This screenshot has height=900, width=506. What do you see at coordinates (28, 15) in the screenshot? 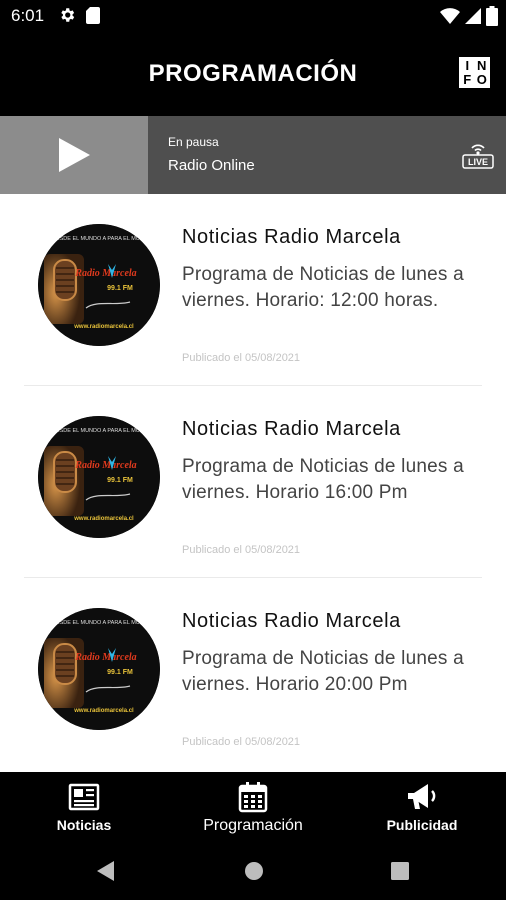
I see `status-time: 6:01` at bounding box center [28, 15].